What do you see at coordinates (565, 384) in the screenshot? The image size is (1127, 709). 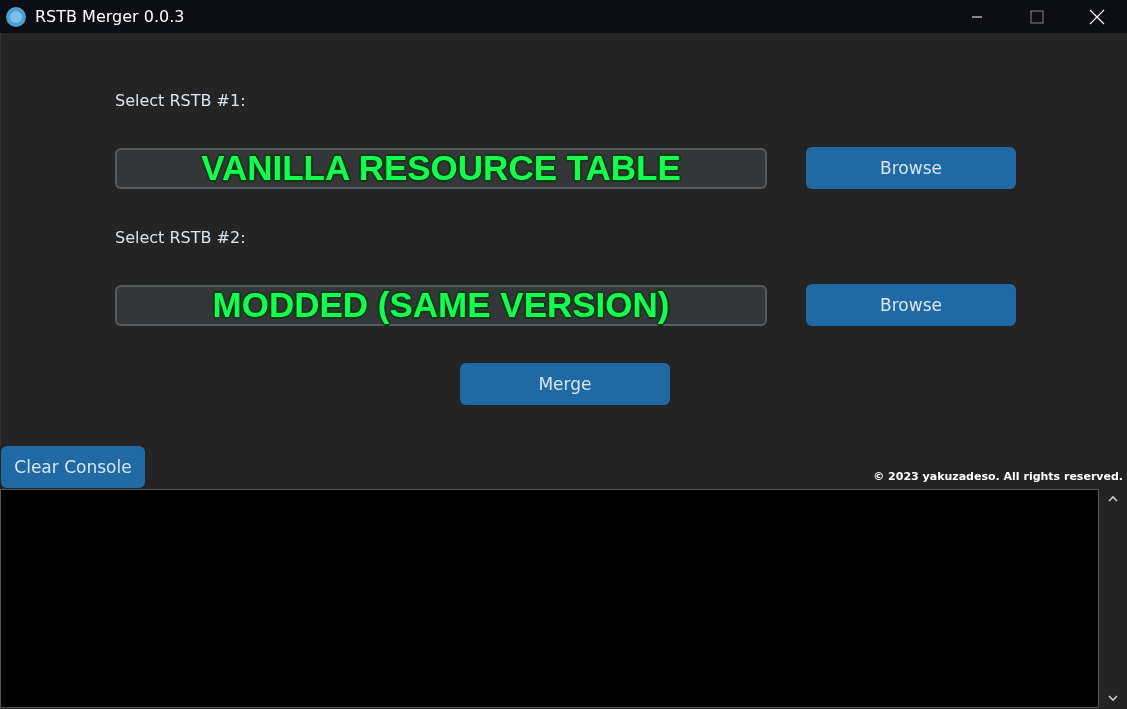 I see `merge-button: Merge` at bounding box center [565, 384].